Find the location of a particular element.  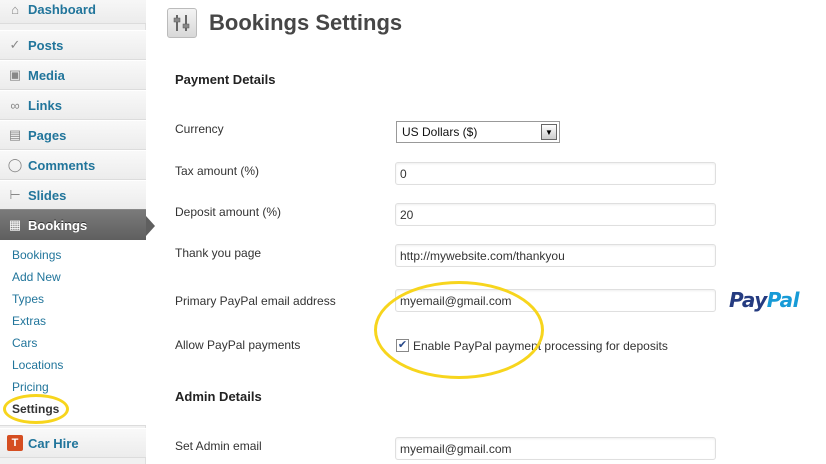

thankyou-label: Thank you page is located at coordinates (218, 253).